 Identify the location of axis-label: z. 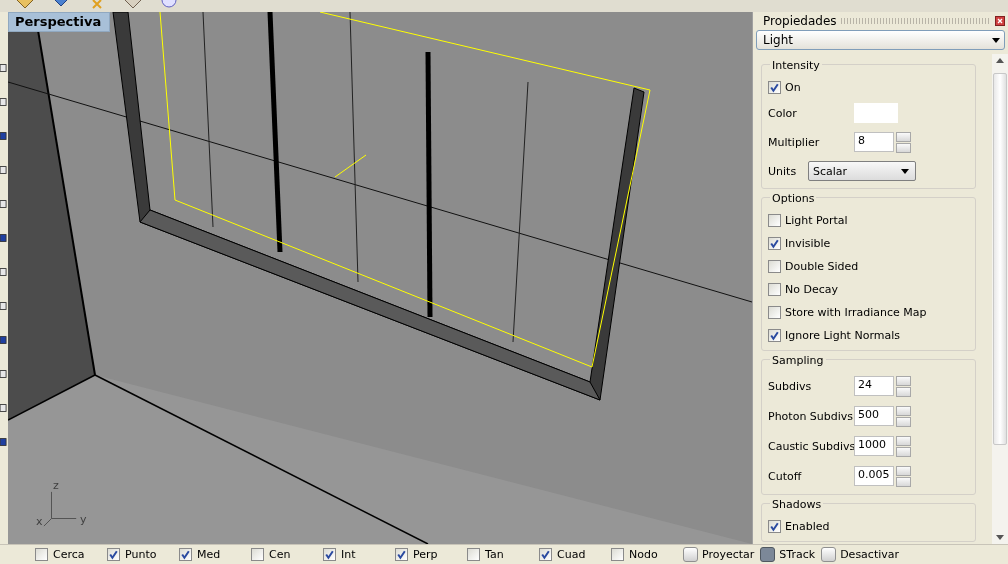
(56, 485).